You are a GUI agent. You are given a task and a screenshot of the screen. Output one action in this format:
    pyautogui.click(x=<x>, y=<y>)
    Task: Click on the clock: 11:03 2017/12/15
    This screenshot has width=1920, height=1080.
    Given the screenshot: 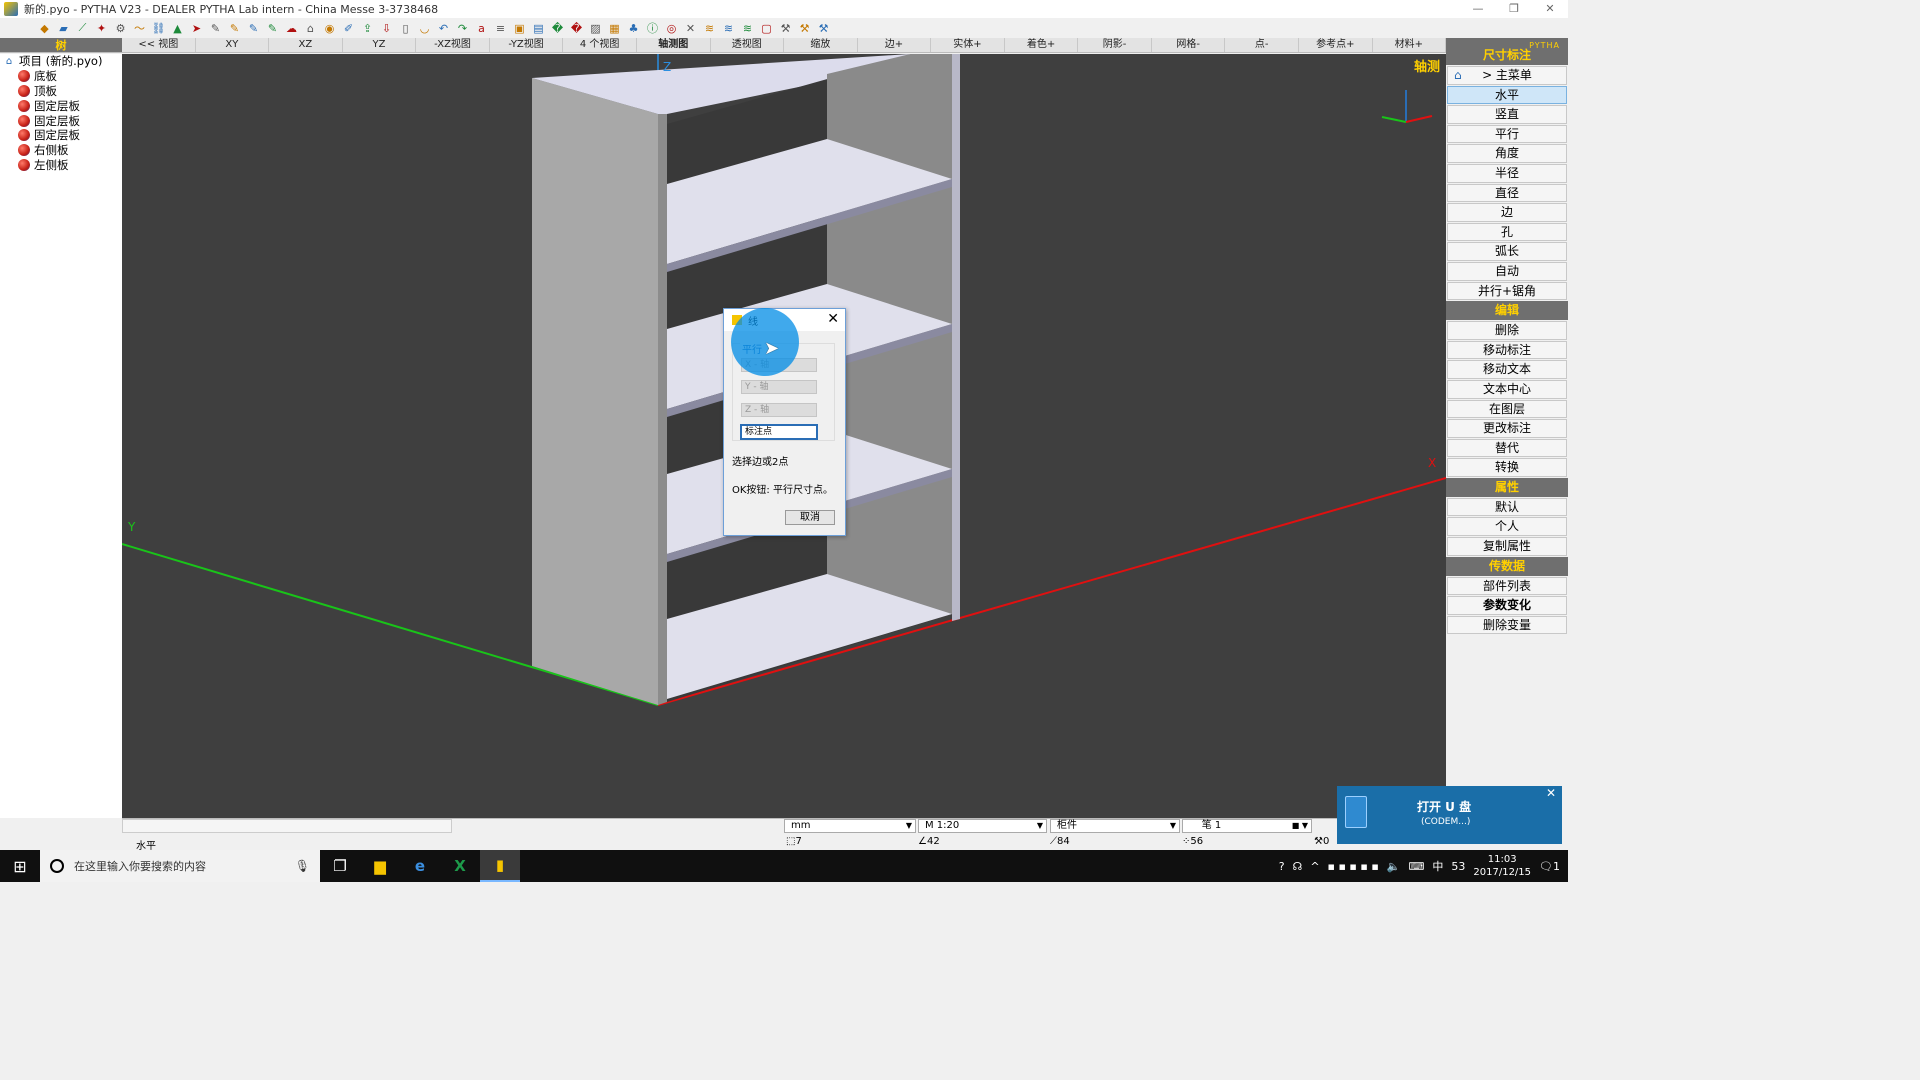 What is the action you would take?
    pyautogui.click(x=1502, y=866)
    